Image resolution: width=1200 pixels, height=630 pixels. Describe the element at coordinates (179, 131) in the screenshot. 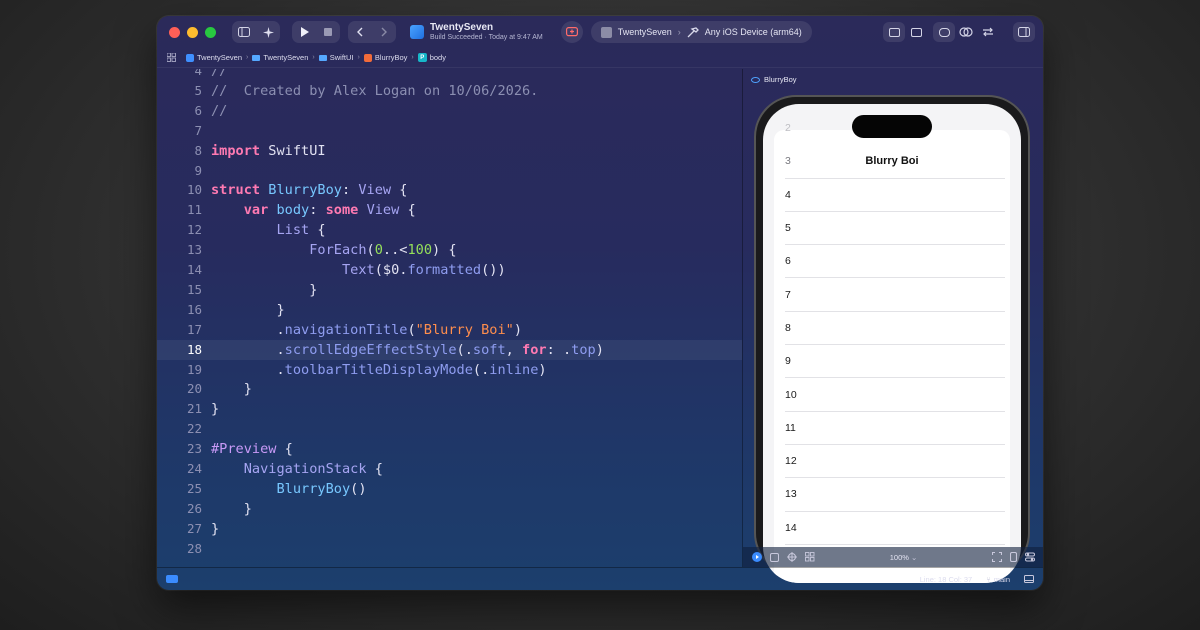

I see `line-number: 7` at that location.